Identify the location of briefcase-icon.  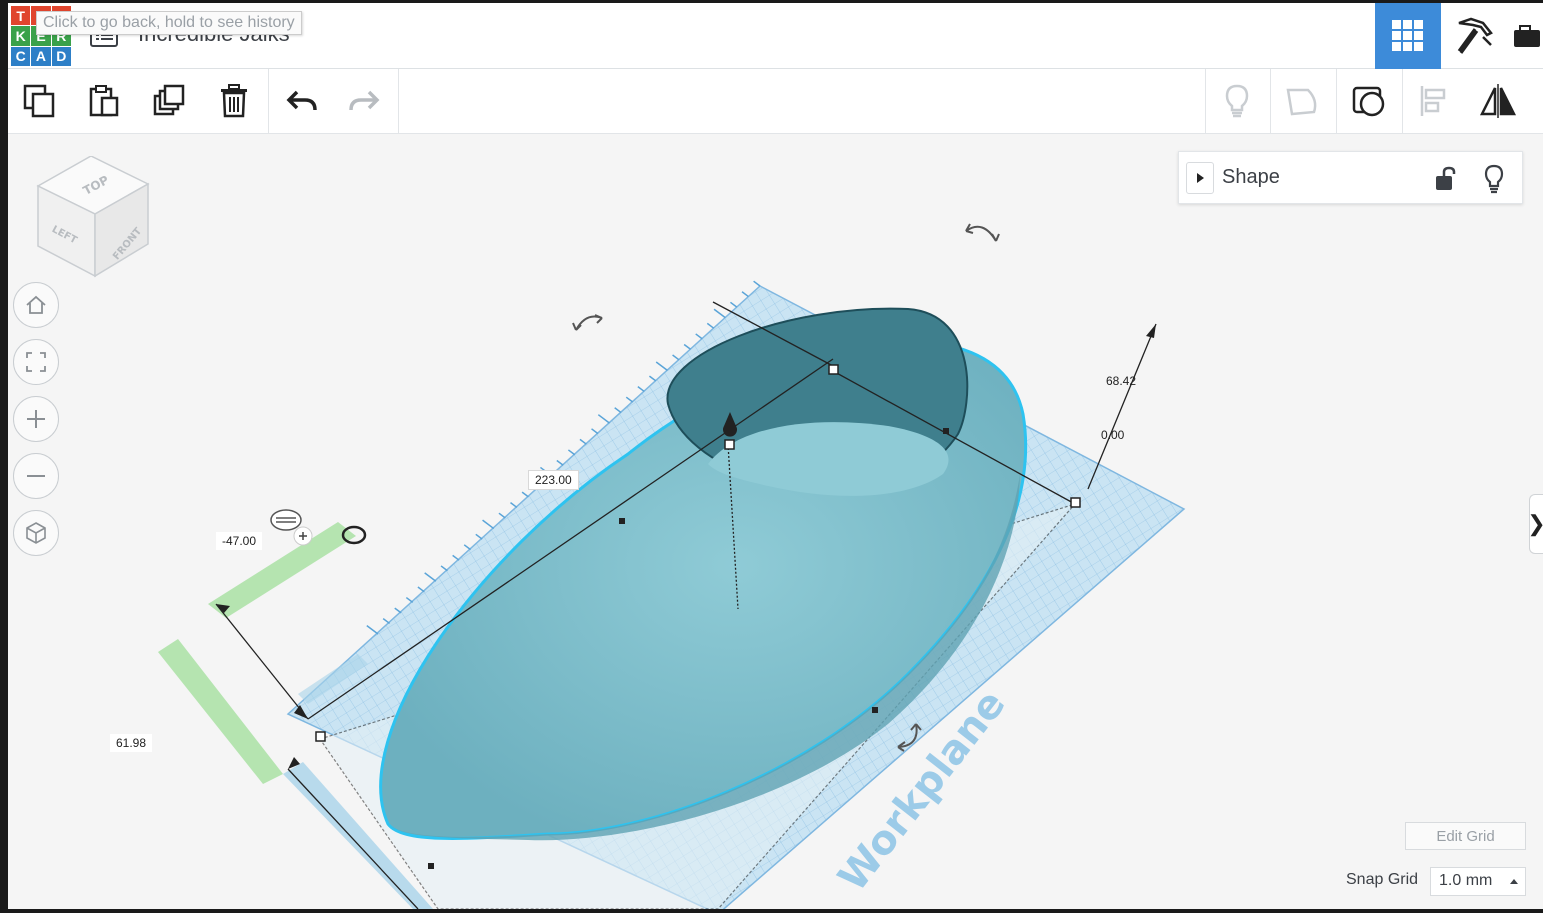
(1527, 36).